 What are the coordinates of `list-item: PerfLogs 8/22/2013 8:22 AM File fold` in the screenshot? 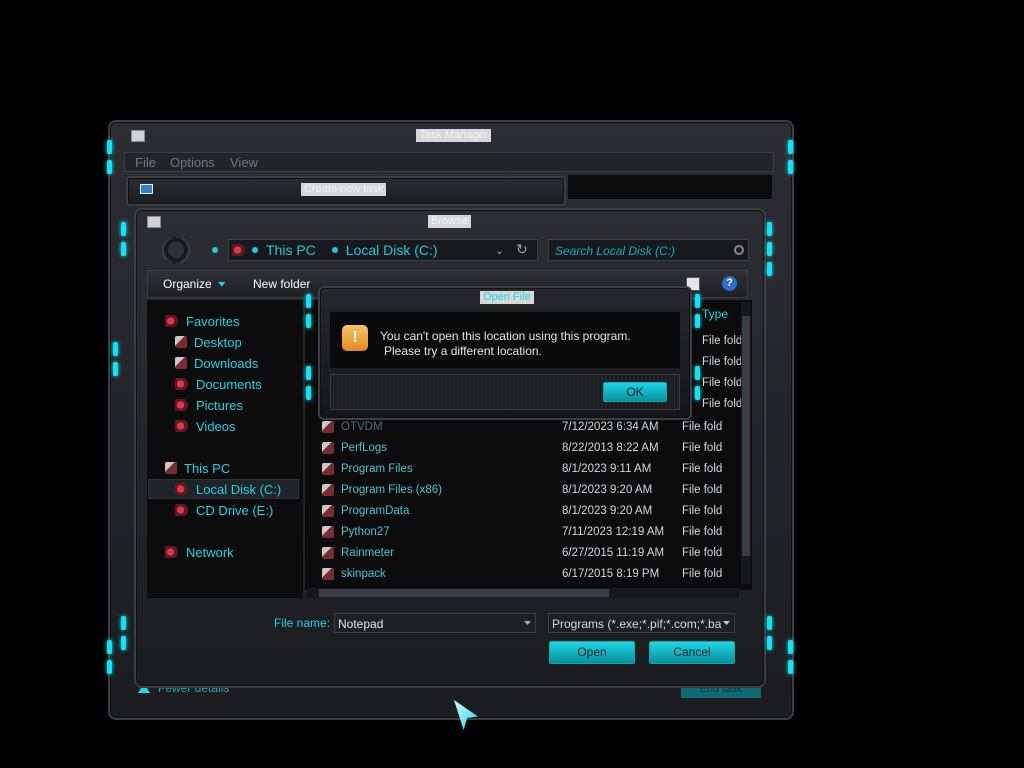 It's located at (532, 447).